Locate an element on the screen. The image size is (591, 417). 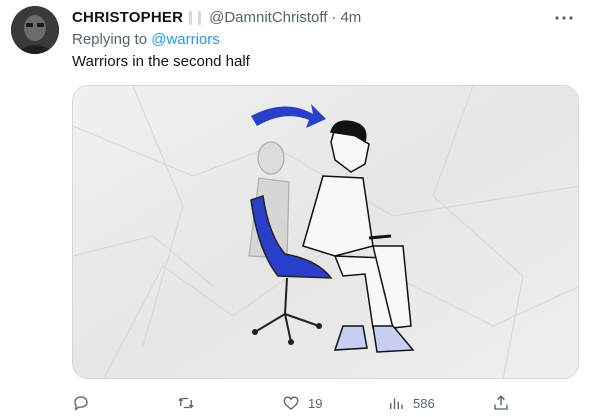
like-button: 19 is located at coordinates (322, 403).